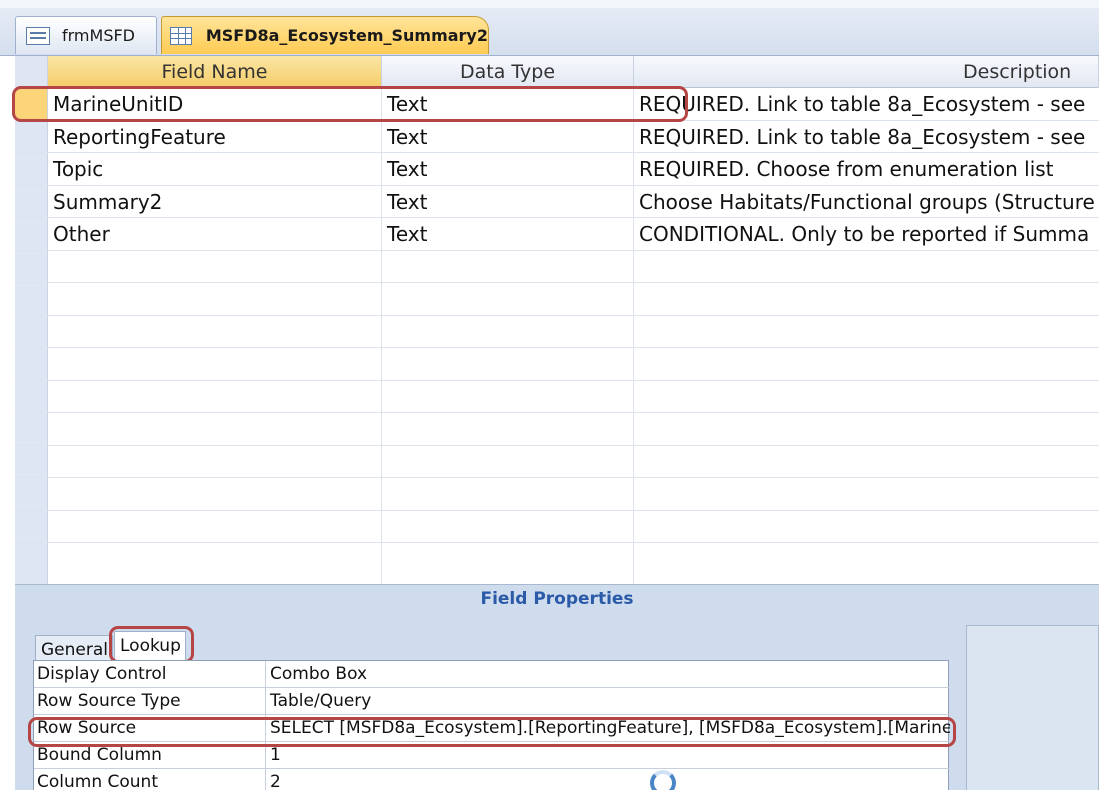 The image size is (1099, 790). Describe the element at coordinates (31, 72) in the screenshot. I see `header-row-selector` at that location.